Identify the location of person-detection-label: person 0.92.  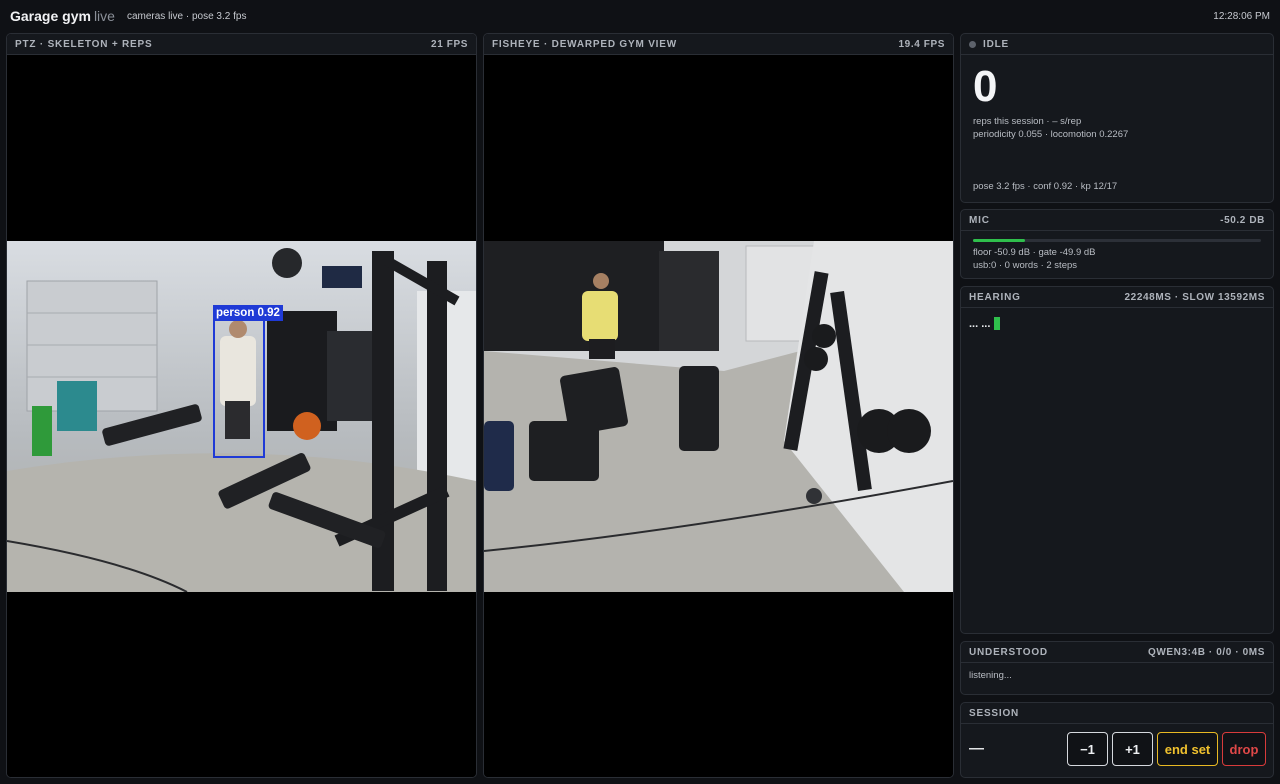
(248, 313).